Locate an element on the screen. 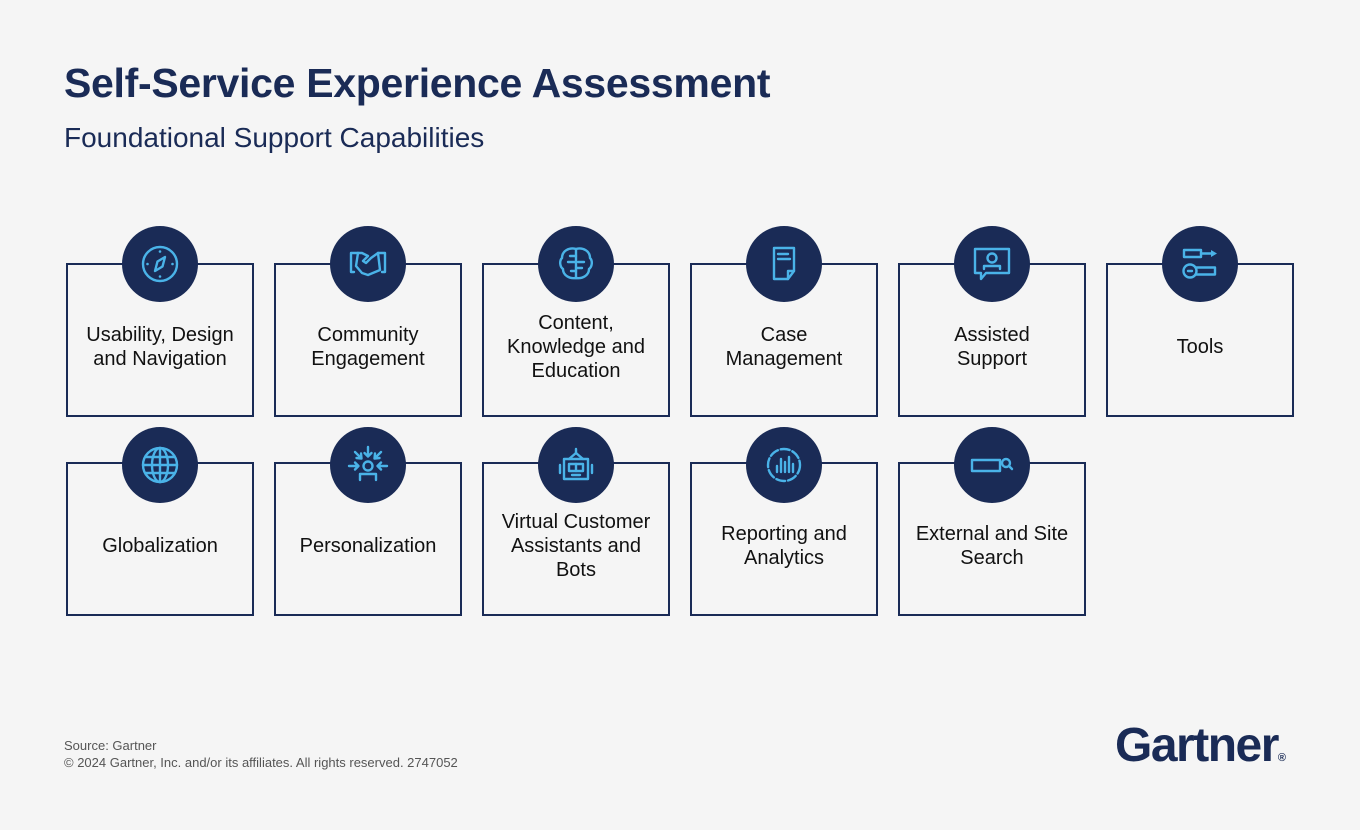  compass-icon is located at coordinates (160, 264).